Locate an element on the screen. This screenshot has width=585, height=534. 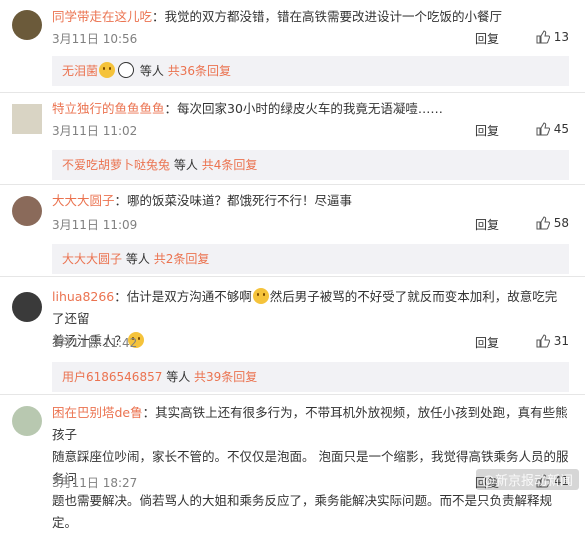
comment-time: 3月11日 18:27 is located at coordinates (95, 483).